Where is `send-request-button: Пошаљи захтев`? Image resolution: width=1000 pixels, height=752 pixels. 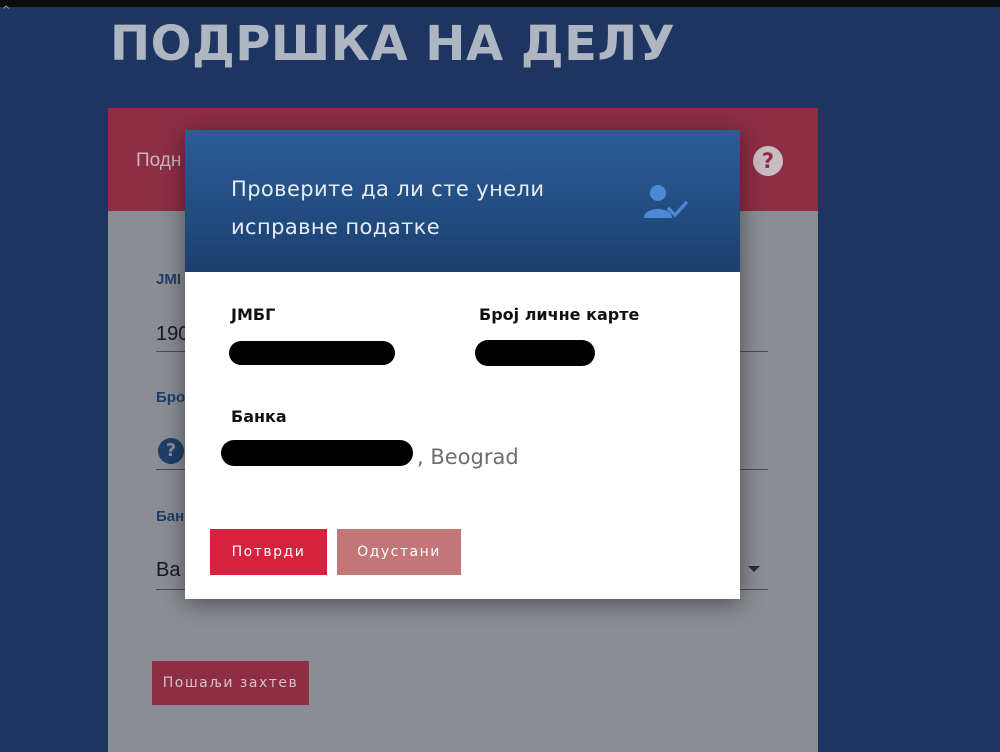
send-request-button: Пошаљи захтев is located at coordinates (230, 683).